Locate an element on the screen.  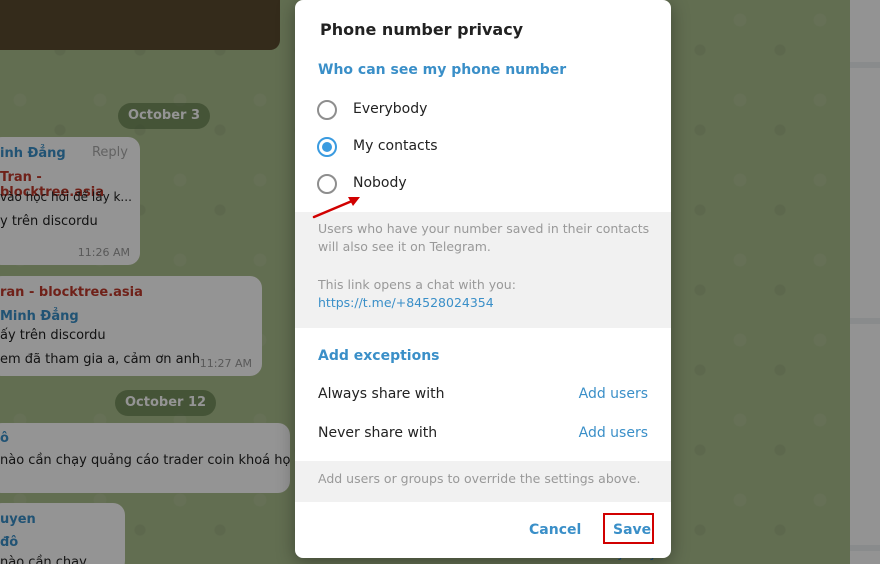
row-label: Never share with is located at coordinates (378, 433).